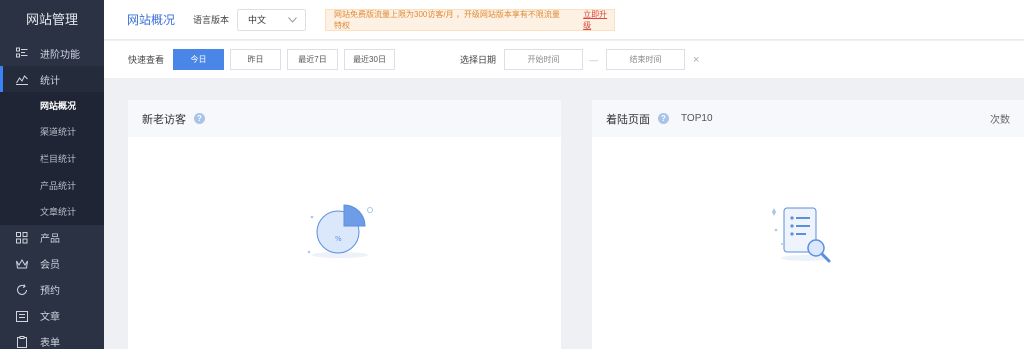 The width and height of the screenshot is (1024, 349). Describe the element at coordinates (697, 118) in the screenshot. I see `top10-label: TOP10` at that location.